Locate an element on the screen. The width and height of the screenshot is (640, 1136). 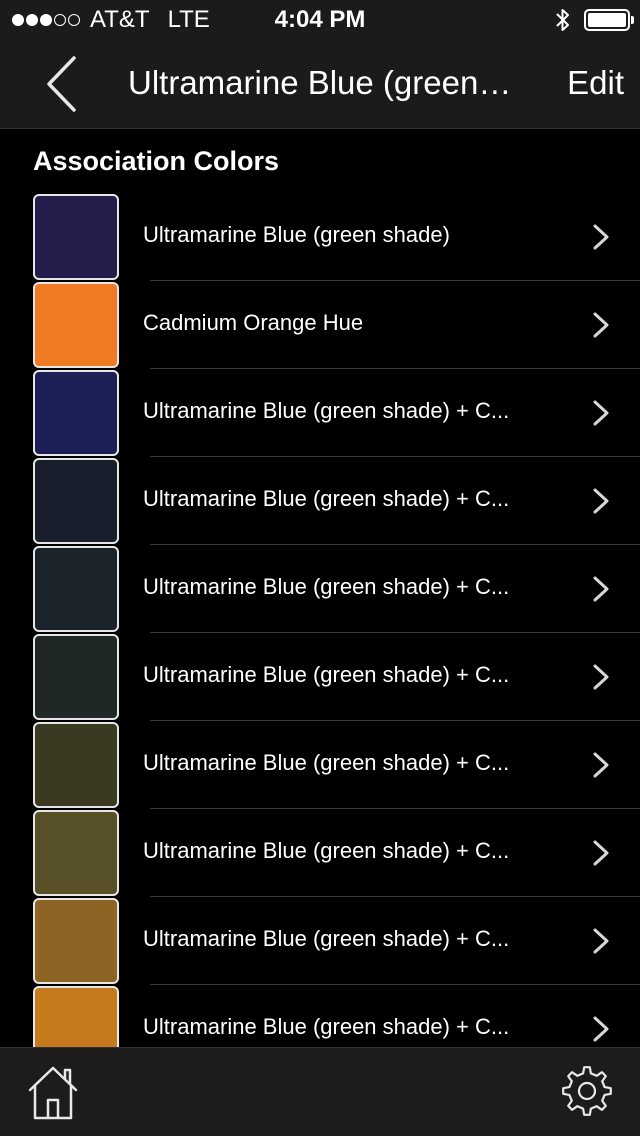
status-bar: AT&T LTE 4:04 PM is located at coordinates (320, 20).